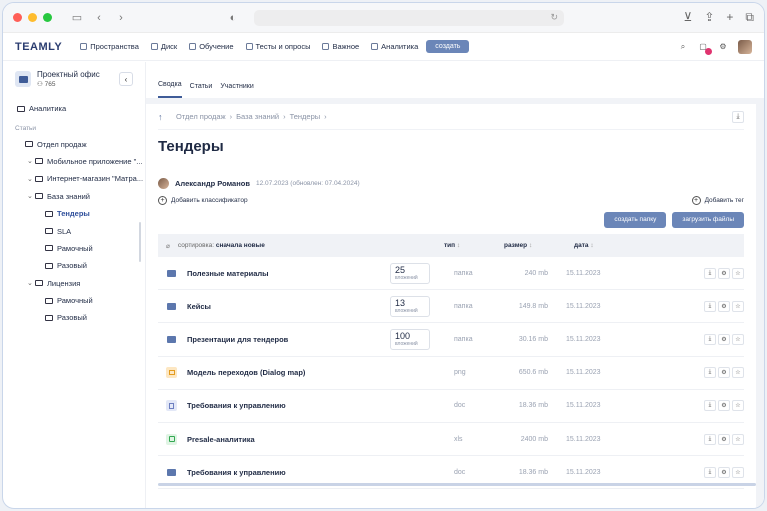 This screenshot has height=511, width=767. Describe the element at coordinates (74, 283) in the screenshot. I see `sidebar-item-8: ⌄ Лицензия` at that location.